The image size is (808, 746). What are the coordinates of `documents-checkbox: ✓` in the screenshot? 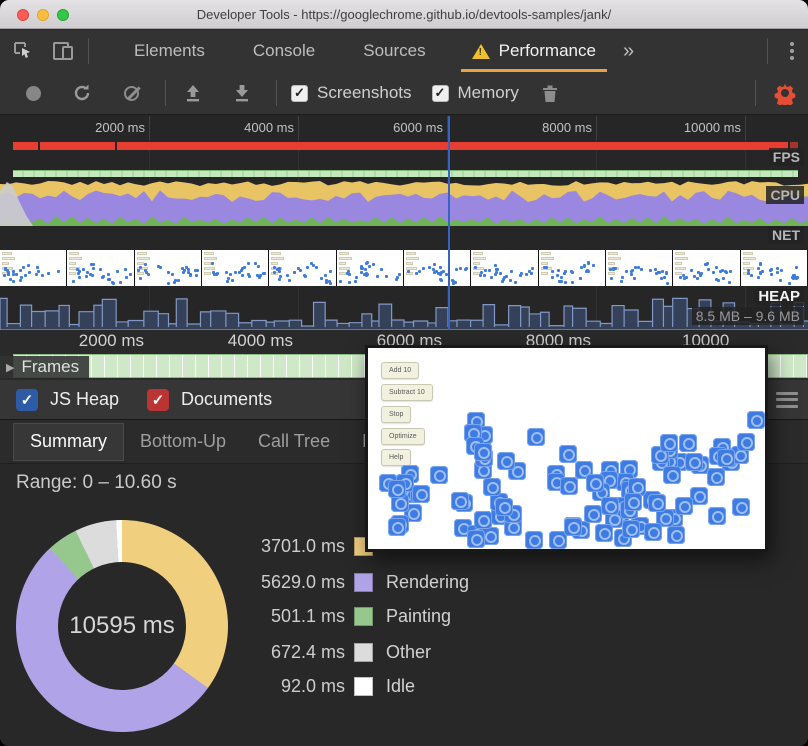 It's located at (158, 399).